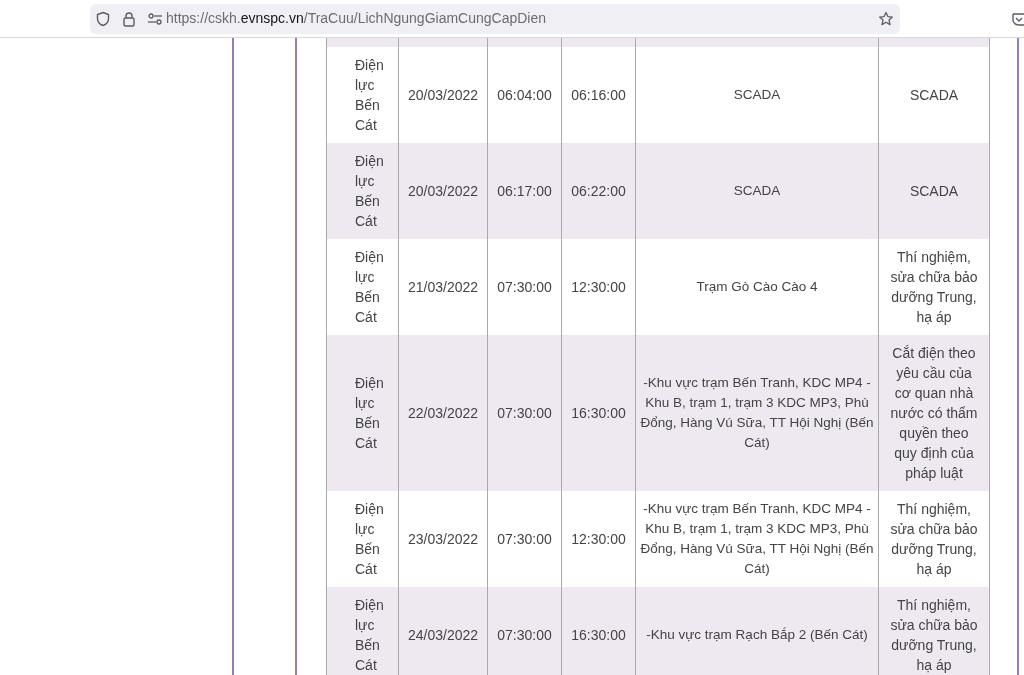  Describe the element at coordinates (155, 18) in the screenshot. I see `permissions-icon` at that location.